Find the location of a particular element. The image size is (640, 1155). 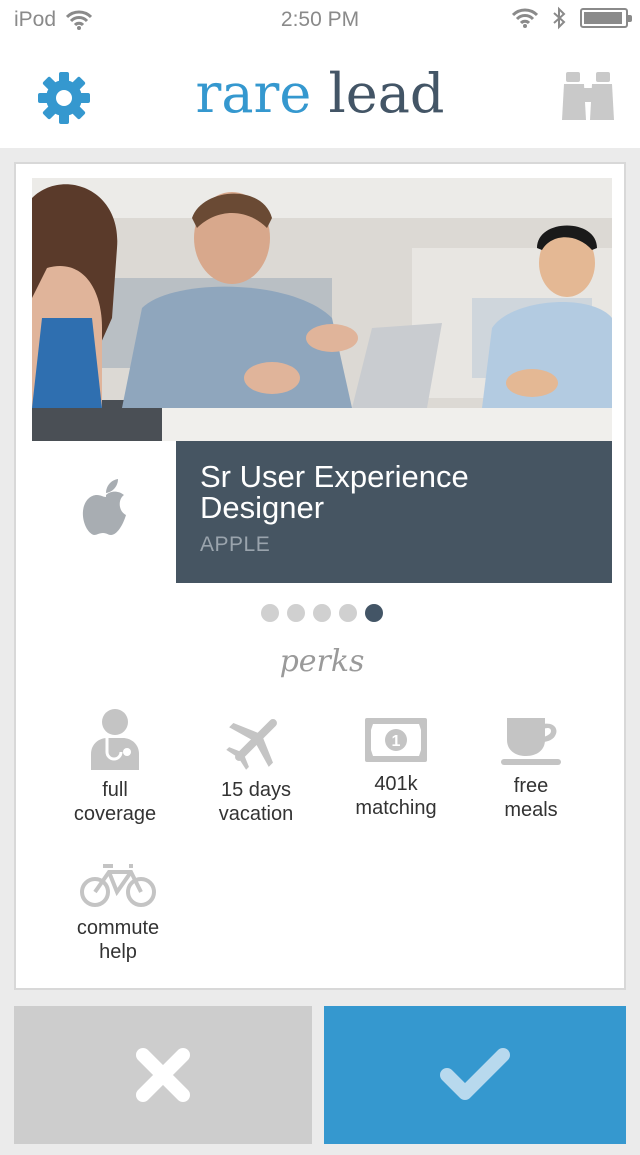

company-logo-area is located at coordinates (104, 512).